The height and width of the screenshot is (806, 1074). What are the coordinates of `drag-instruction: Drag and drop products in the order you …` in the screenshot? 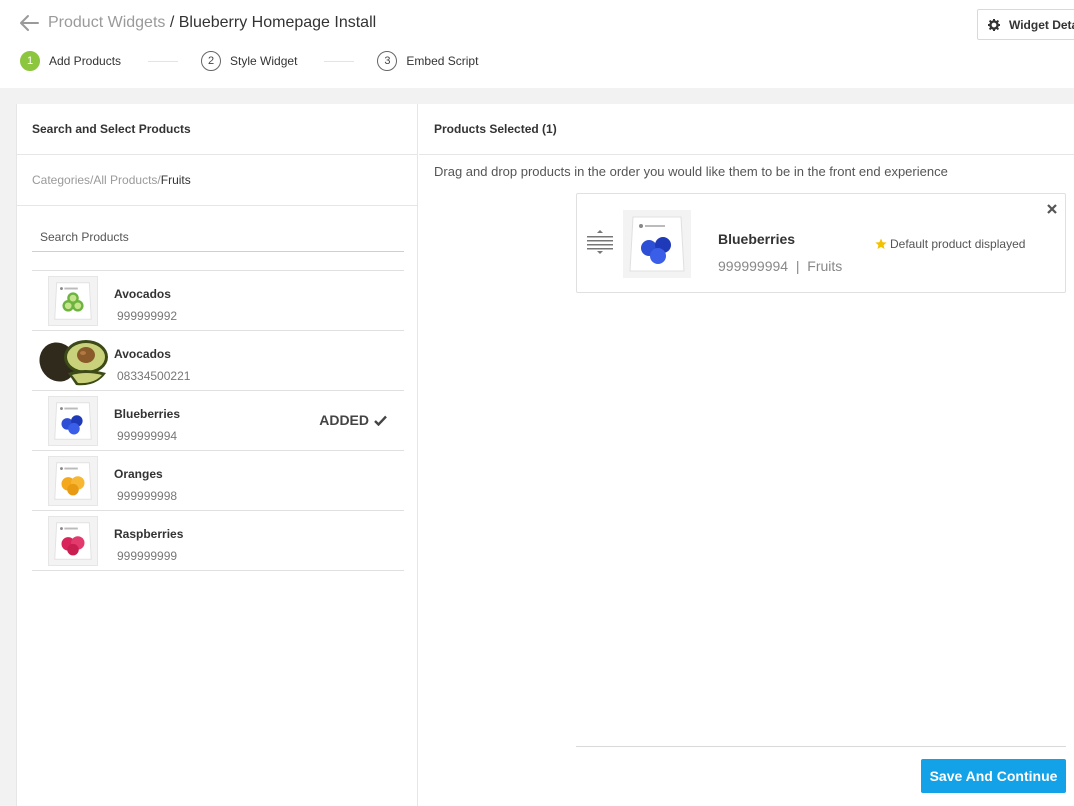 It's located at (691, 171).